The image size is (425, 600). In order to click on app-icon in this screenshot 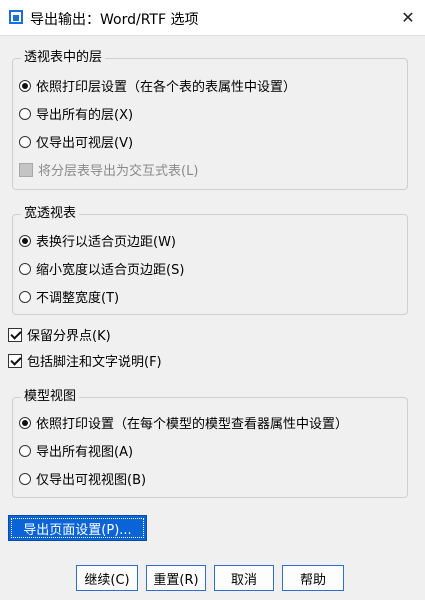, I will do `click(16, 17)`.